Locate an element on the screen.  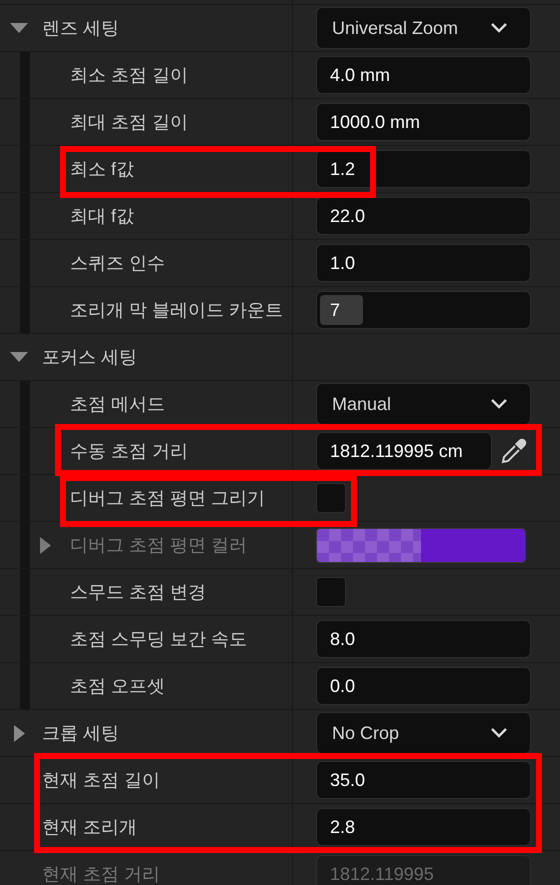
section-title: 크롭 세팅 is located at coordinates (81, 733).